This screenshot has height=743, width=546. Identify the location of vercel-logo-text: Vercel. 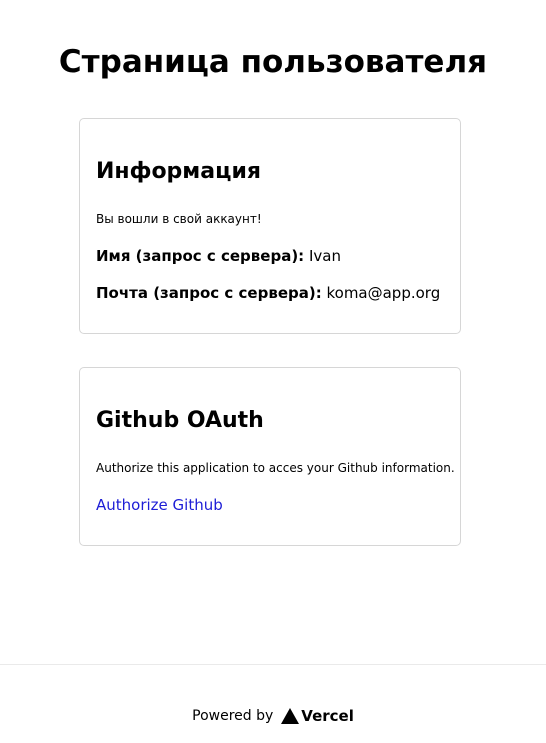
(327, 716).